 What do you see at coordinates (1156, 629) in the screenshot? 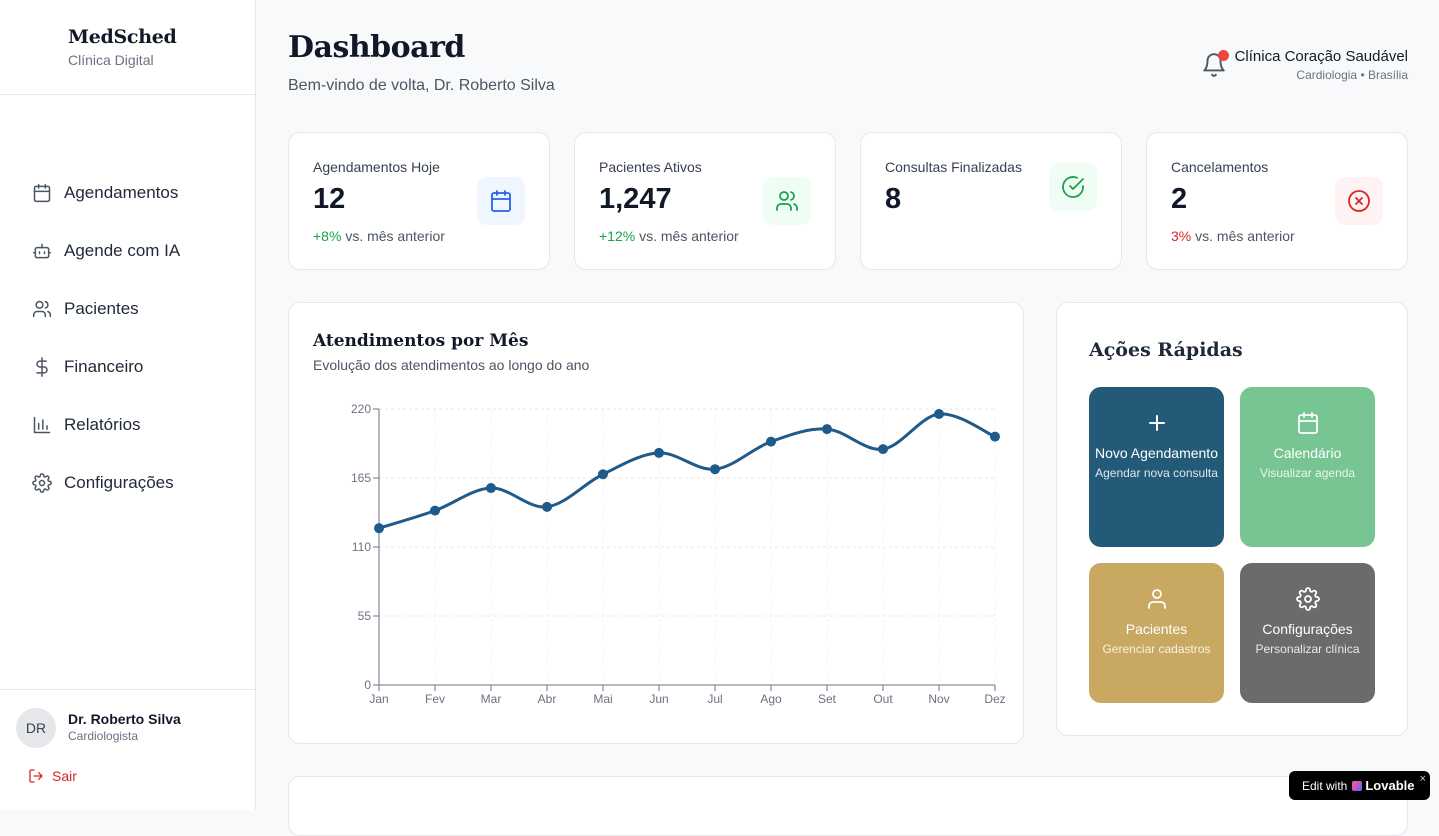
I see `quick-action-title: Pacientes` at bounding box center [1156, 629].